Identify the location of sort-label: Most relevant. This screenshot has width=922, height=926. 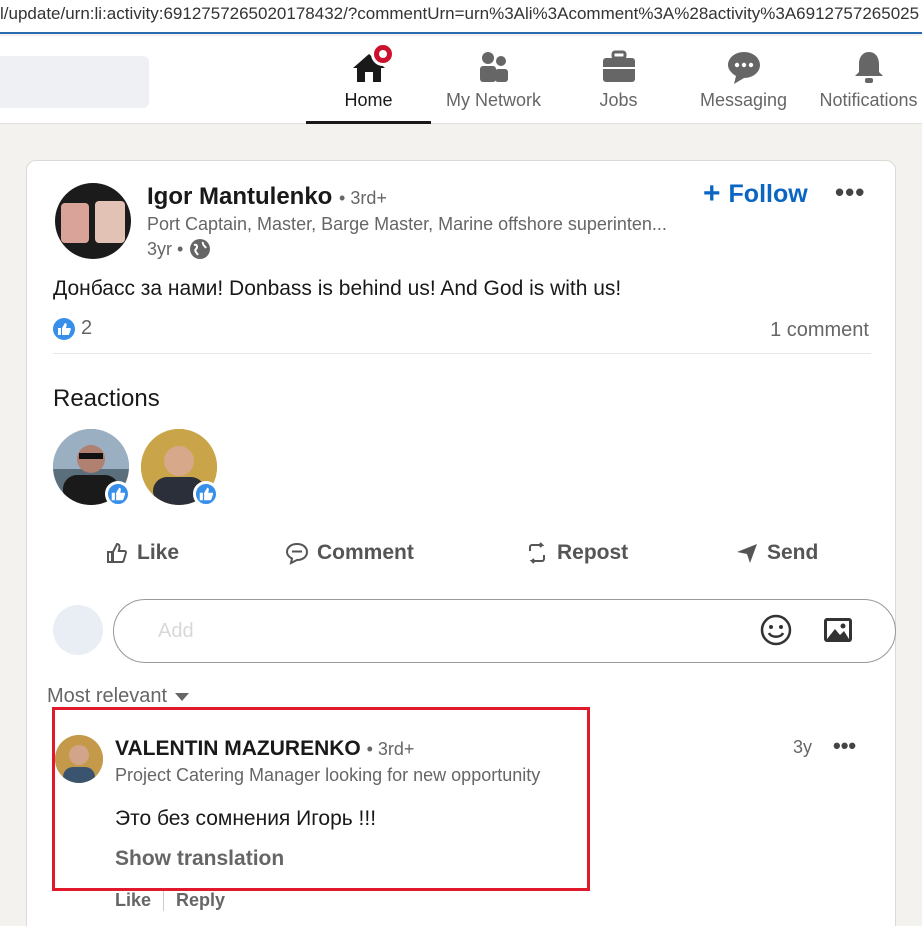
(107, 696).